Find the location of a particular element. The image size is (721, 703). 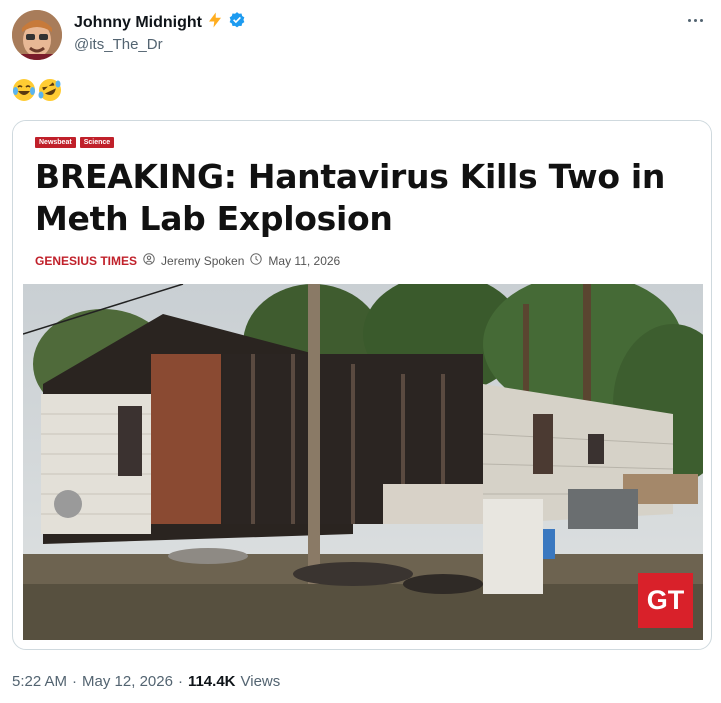

post-time: 5:22 AM is located at coordinates (39, 681).